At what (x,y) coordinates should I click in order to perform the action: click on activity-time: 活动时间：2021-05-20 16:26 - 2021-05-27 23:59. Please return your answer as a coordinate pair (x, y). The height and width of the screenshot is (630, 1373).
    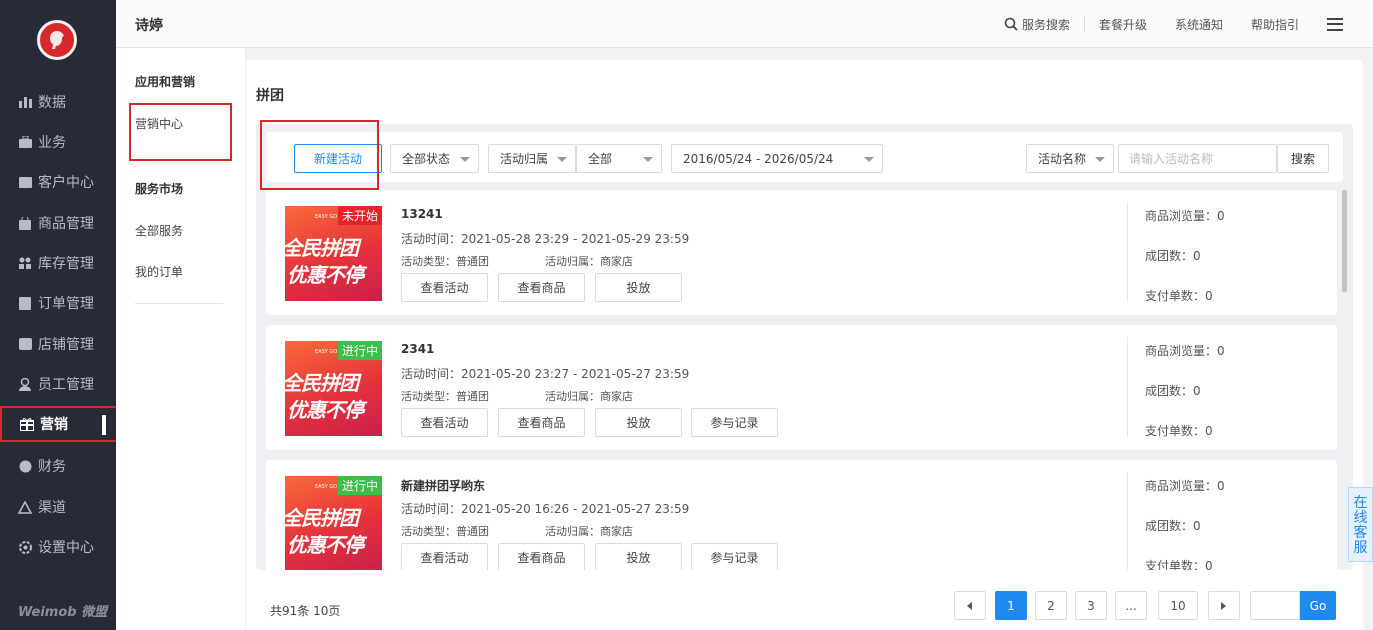
    Looking at the image, I should click on (545, 509).